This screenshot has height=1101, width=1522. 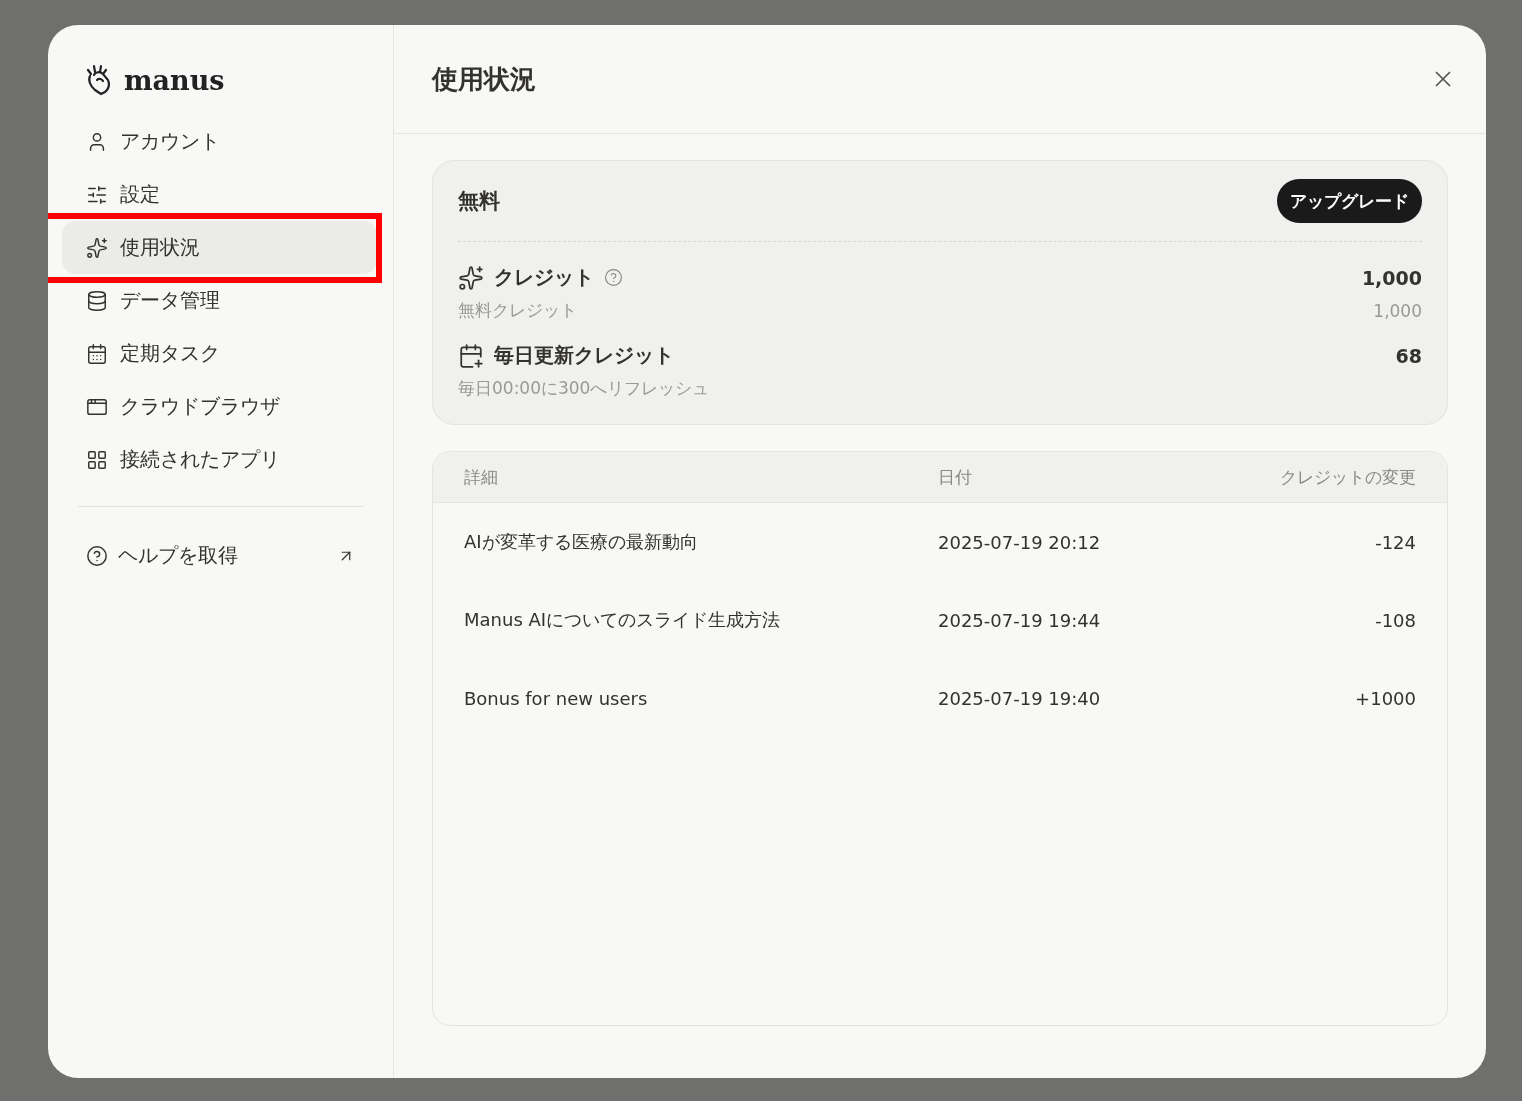 I want to click on page-title: 使用状況, so click(x=484, y=79).